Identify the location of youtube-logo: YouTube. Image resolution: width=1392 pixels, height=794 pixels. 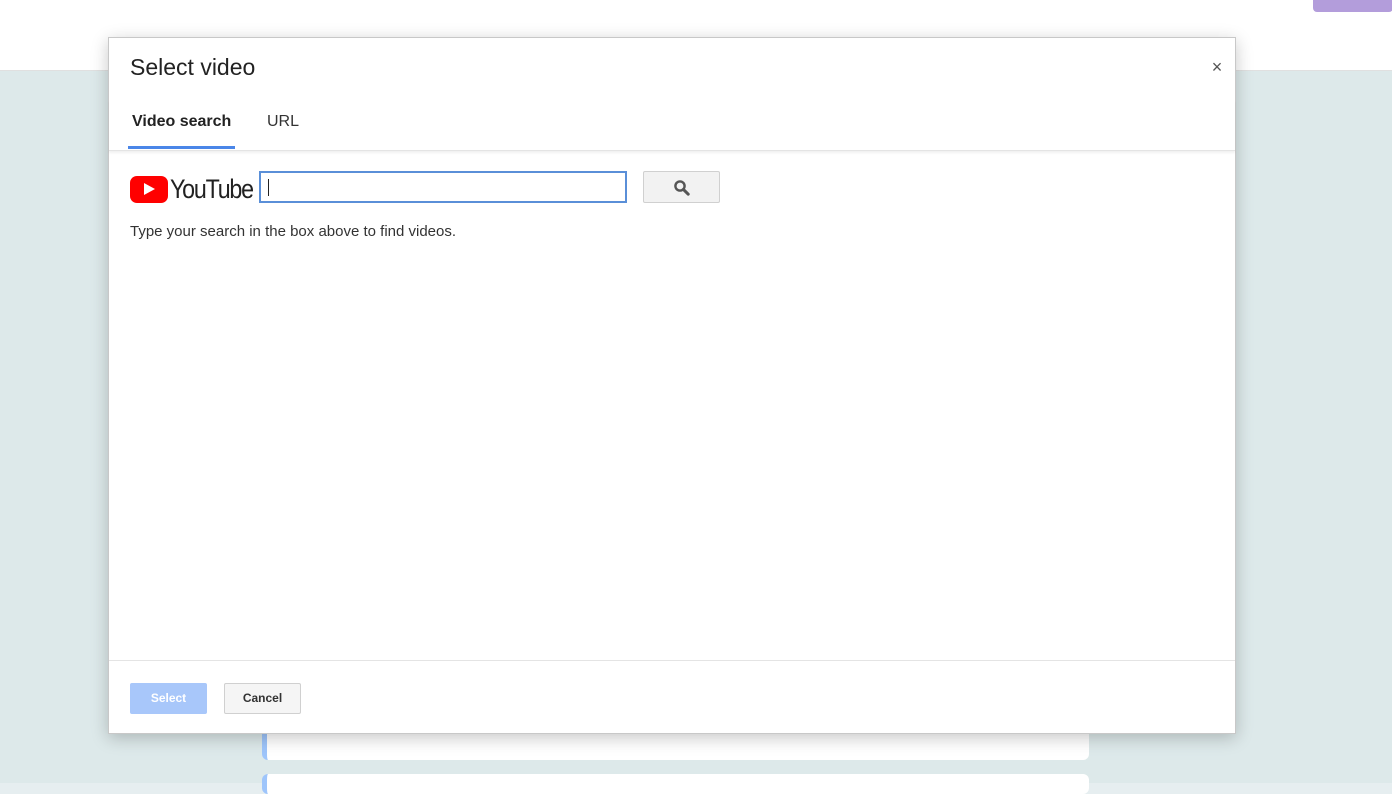
(192, 189).